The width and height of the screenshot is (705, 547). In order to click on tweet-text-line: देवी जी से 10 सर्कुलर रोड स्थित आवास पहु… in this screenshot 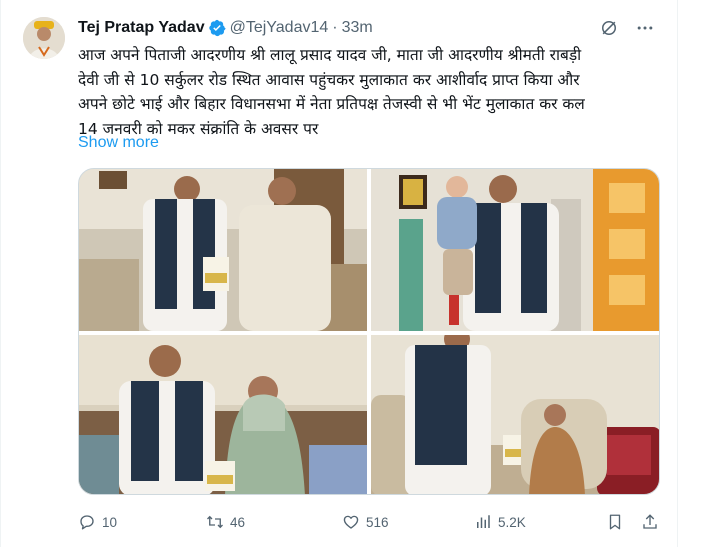, I will do `click(329, 79)`.